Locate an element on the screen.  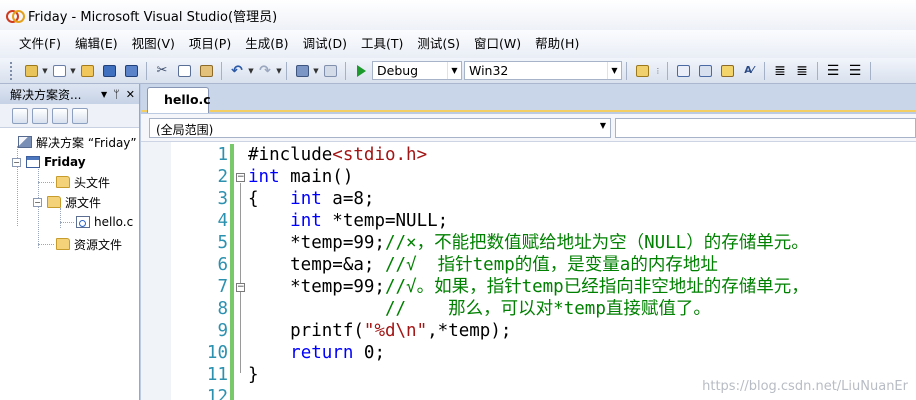
tree-item-label: 源文件 is located at coordinates (83, 202).